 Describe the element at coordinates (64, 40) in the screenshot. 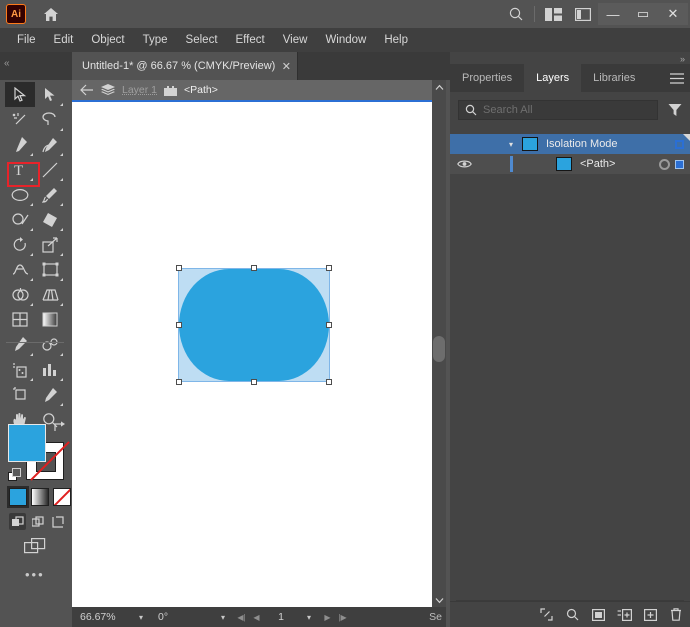

I see `menu-item-edit: Edit` at that location.